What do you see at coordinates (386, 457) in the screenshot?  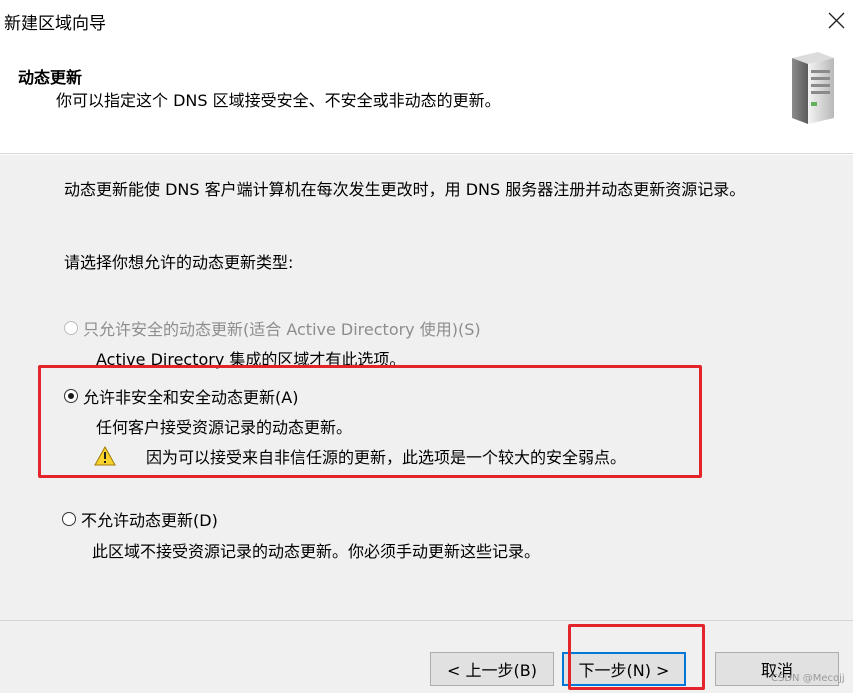 I see `warning-text: 因为可以接受来自非信任源的更新，此选项是一个较大的安全弱点。` at bounding box center [386, 457].